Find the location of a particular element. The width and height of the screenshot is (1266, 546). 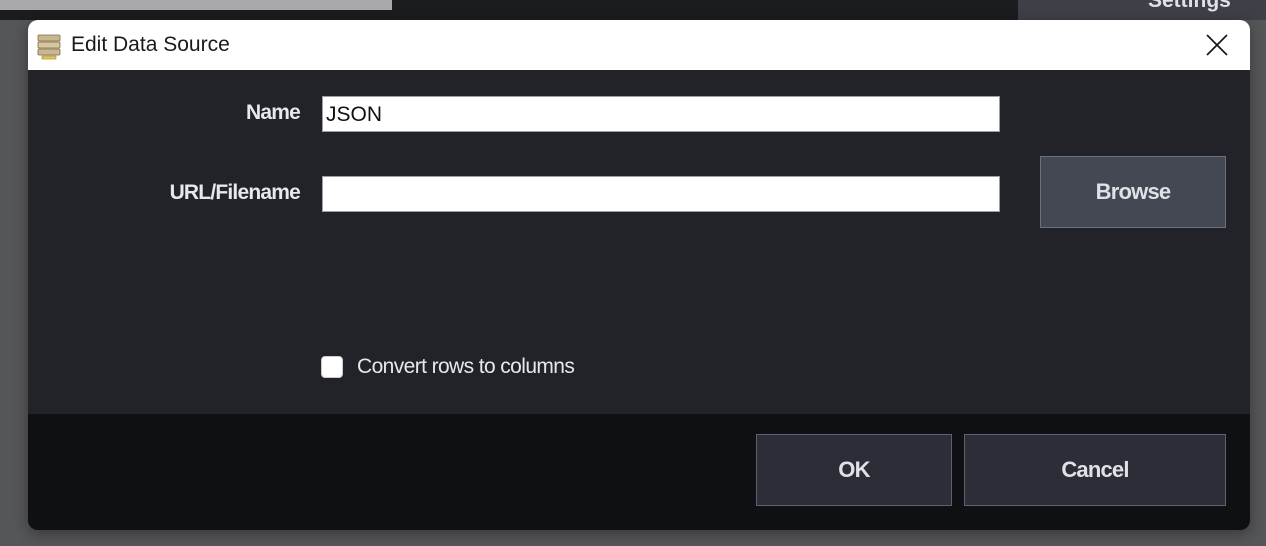

database-icon is located at coordinates (49, 47).